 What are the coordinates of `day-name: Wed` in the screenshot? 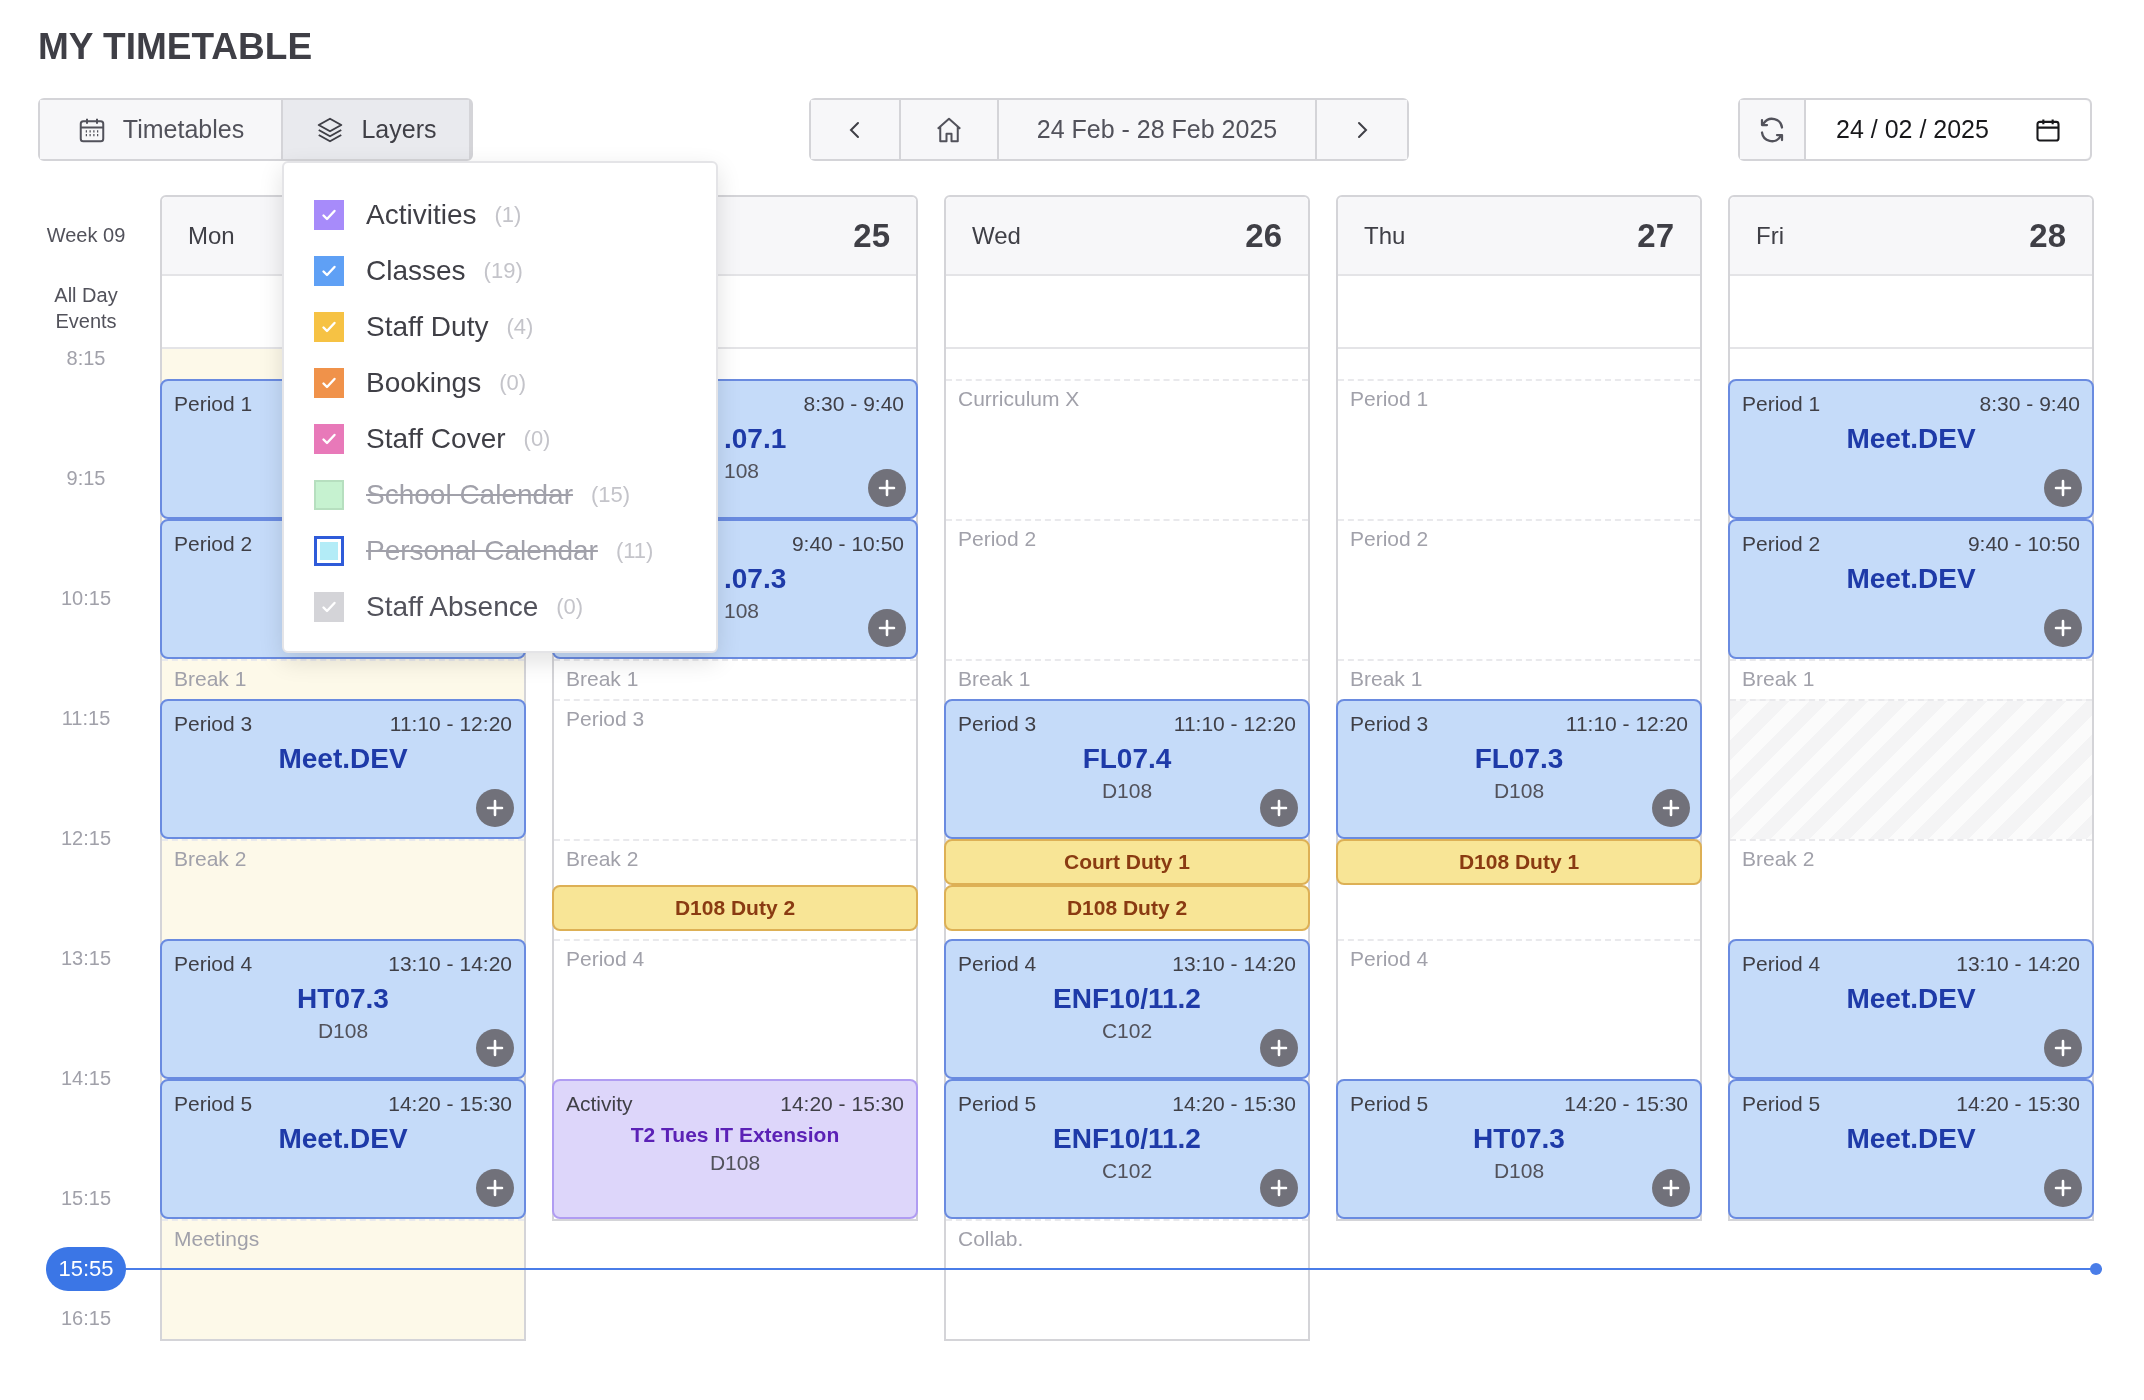 It's located at (996, 235).